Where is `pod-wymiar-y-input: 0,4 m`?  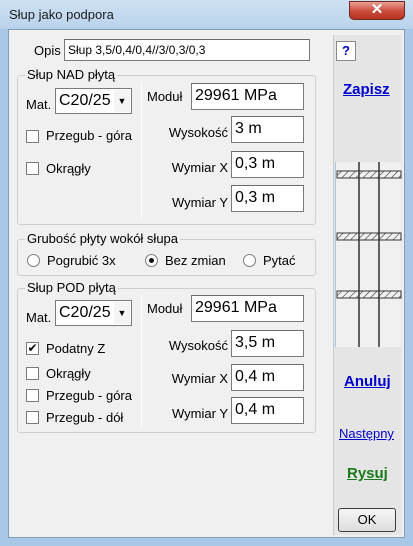 pod-wymiar-y-input: 0,4 m is located at coordinates (267, 410).